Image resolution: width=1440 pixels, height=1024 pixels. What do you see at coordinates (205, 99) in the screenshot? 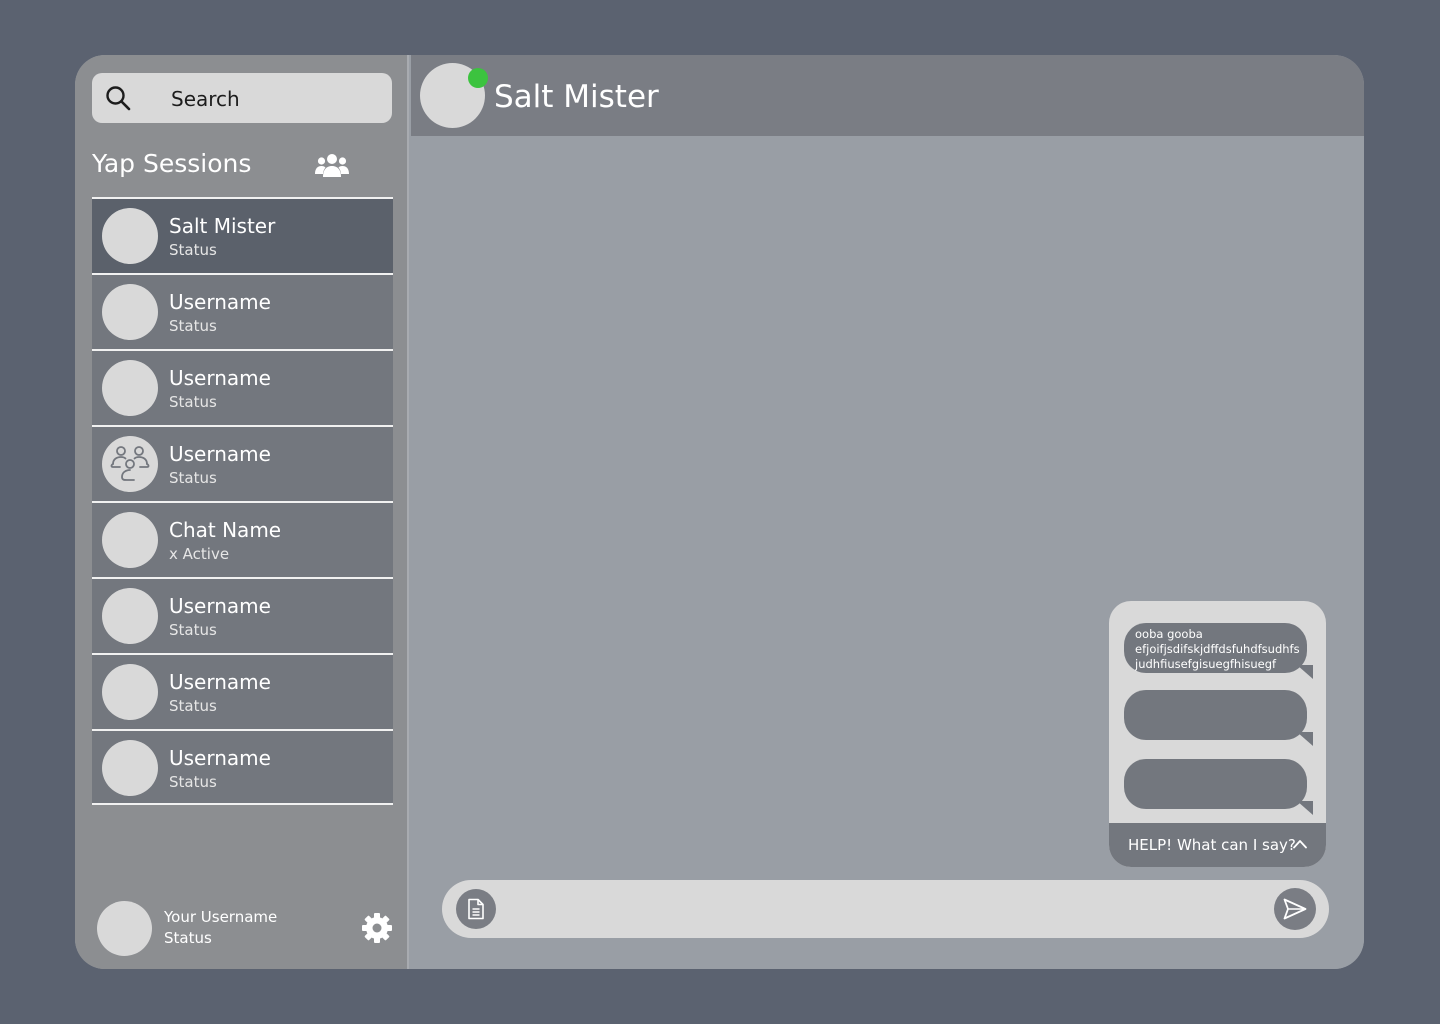
I see `search-placeholder: Search` at bounding box center [205, 99].